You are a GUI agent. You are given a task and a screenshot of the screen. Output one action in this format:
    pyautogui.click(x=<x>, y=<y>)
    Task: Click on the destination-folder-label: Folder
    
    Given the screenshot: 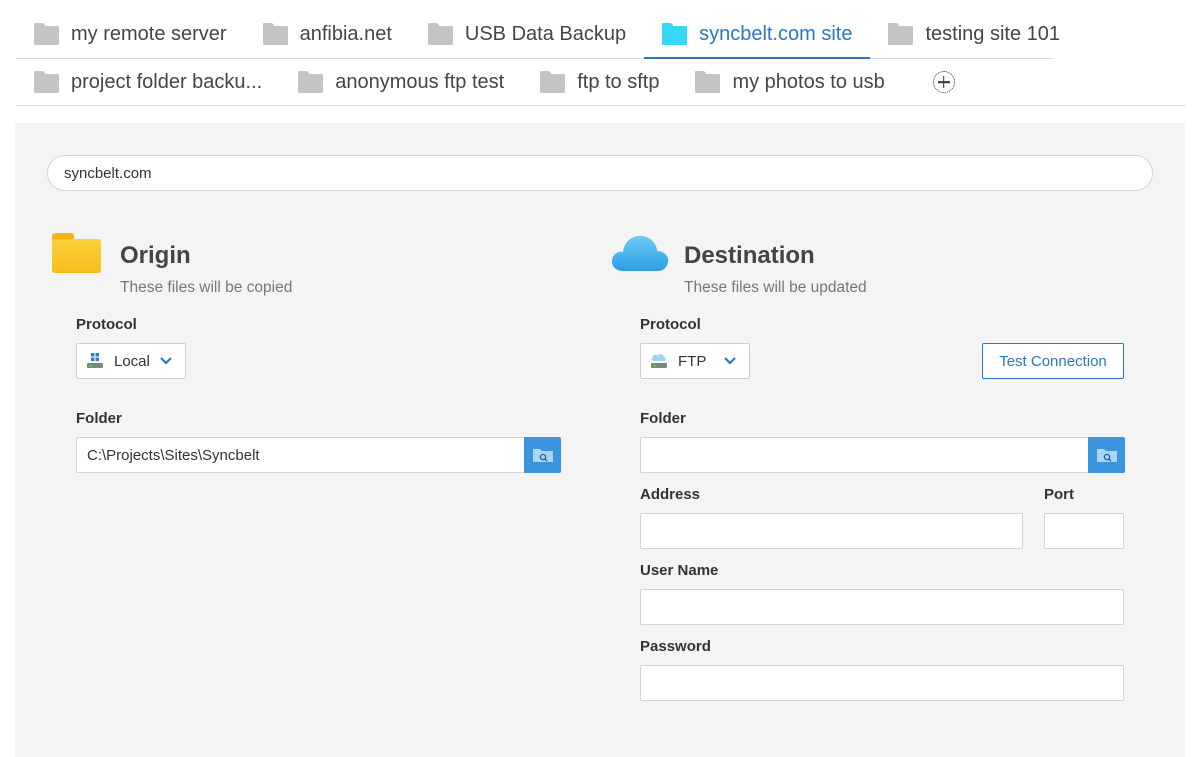 What is the action you would take?
    pyautogui.click(x=663, y=418)
    